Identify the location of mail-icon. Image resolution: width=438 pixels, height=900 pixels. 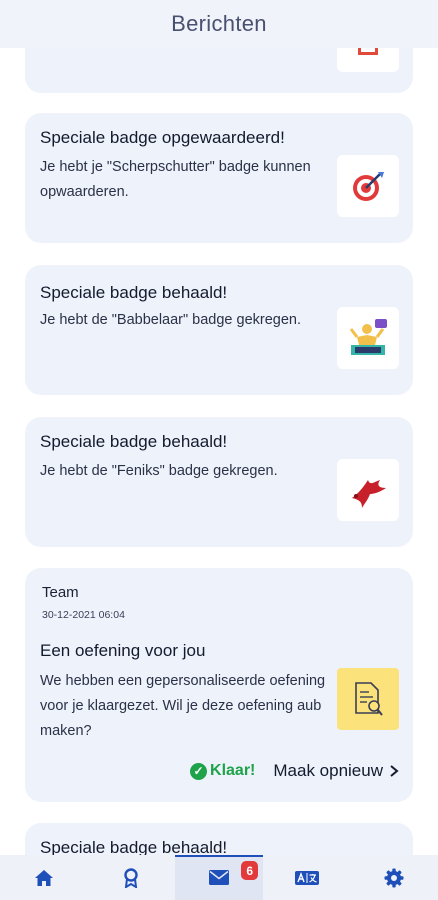
(218, 877).